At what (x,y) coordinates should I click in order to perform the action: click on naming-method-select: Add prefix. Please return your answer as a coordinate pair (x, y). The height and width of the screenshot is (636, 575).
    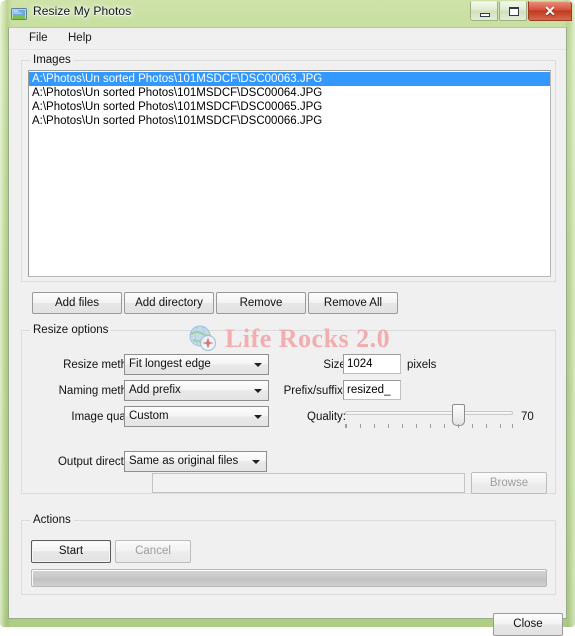
    Looking at the image, I should click on (196, 390).